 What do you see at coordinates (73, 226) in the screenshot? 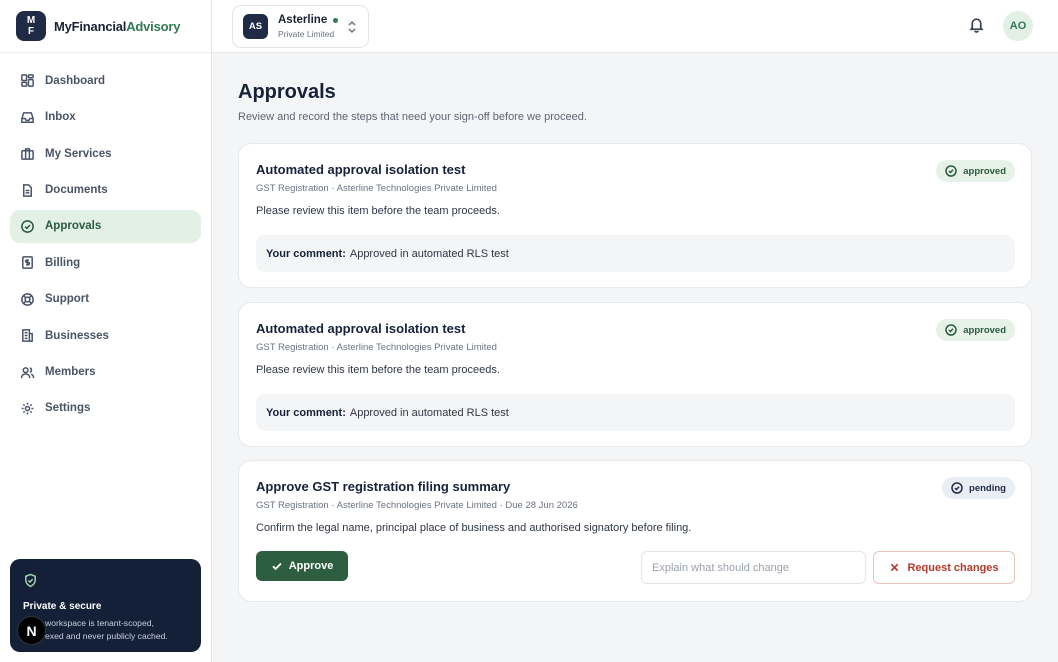
I see `sidebar-item-label: Approvals` at bounding box center [73, 226].